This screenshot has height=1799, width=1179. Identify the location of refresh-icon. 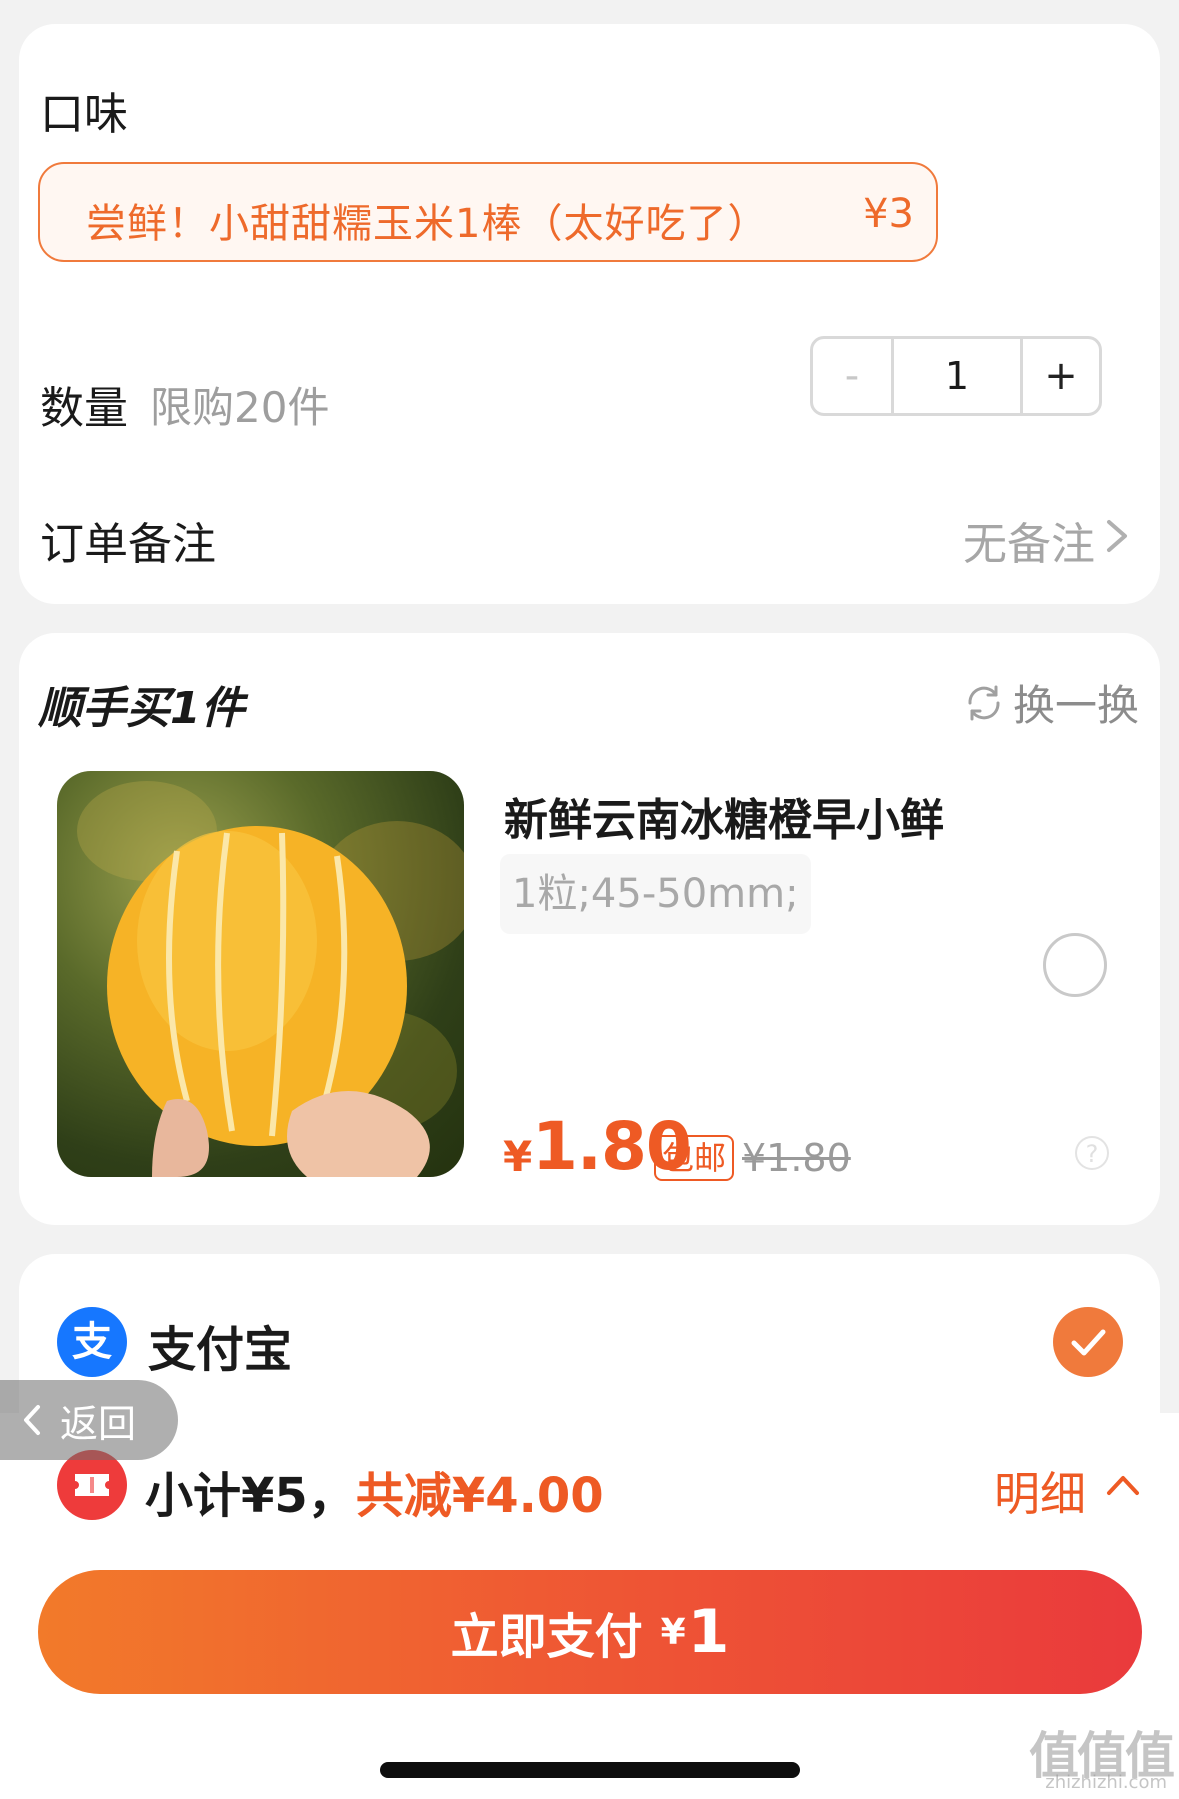
(984, 702).